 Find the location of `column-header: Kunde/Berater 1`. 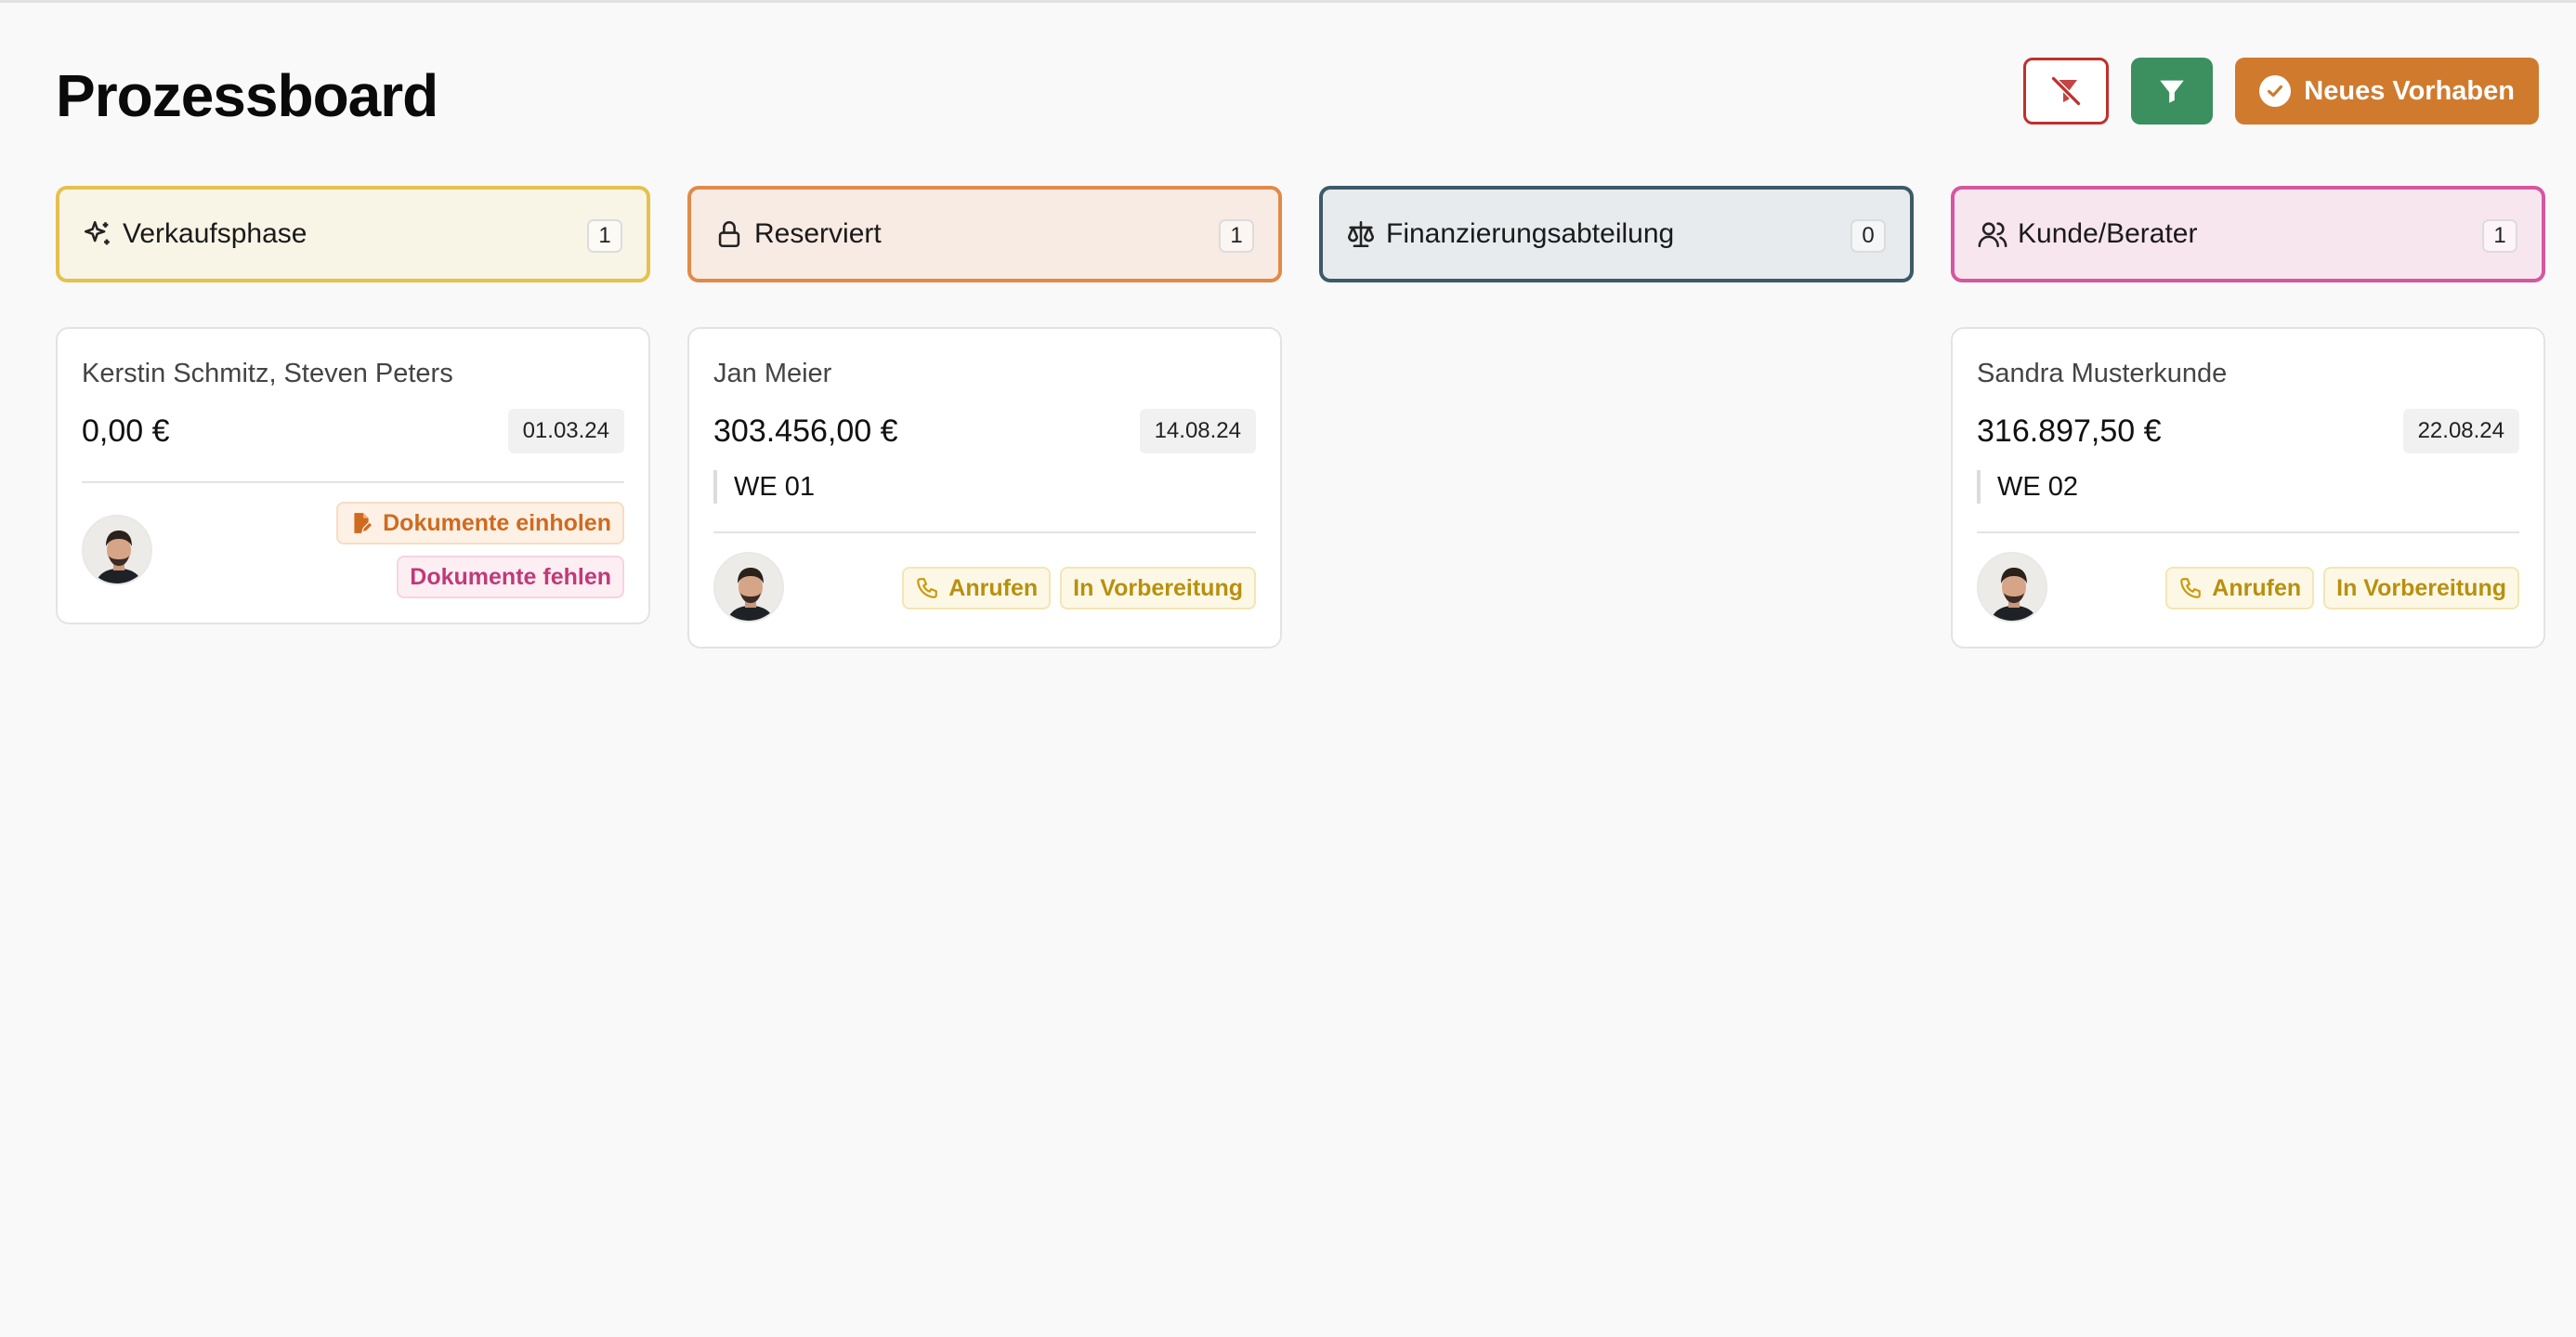

column-header: Kunde/Berater 1 is located at coordinates (2248, 234).